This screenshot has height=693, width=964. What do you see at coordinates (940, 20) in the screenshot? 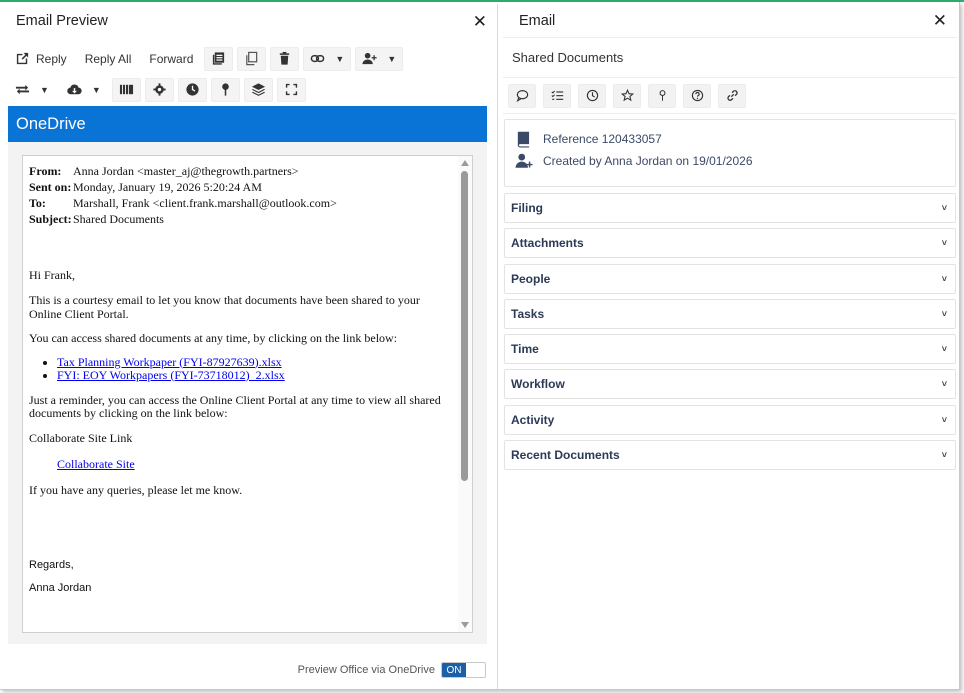
I see `close-details-button: ✕` at bounding box center [940, 20].